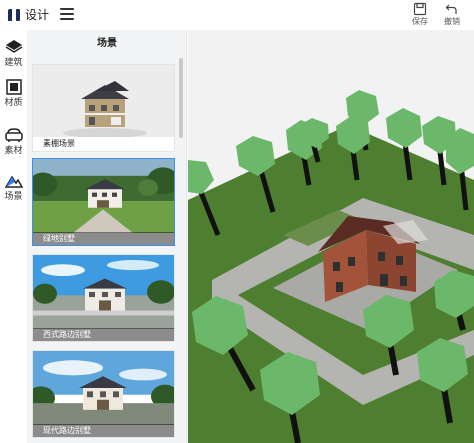 This screenshot has width=474, height=443. I want to click on save-label: 保存, so click(420, 21).